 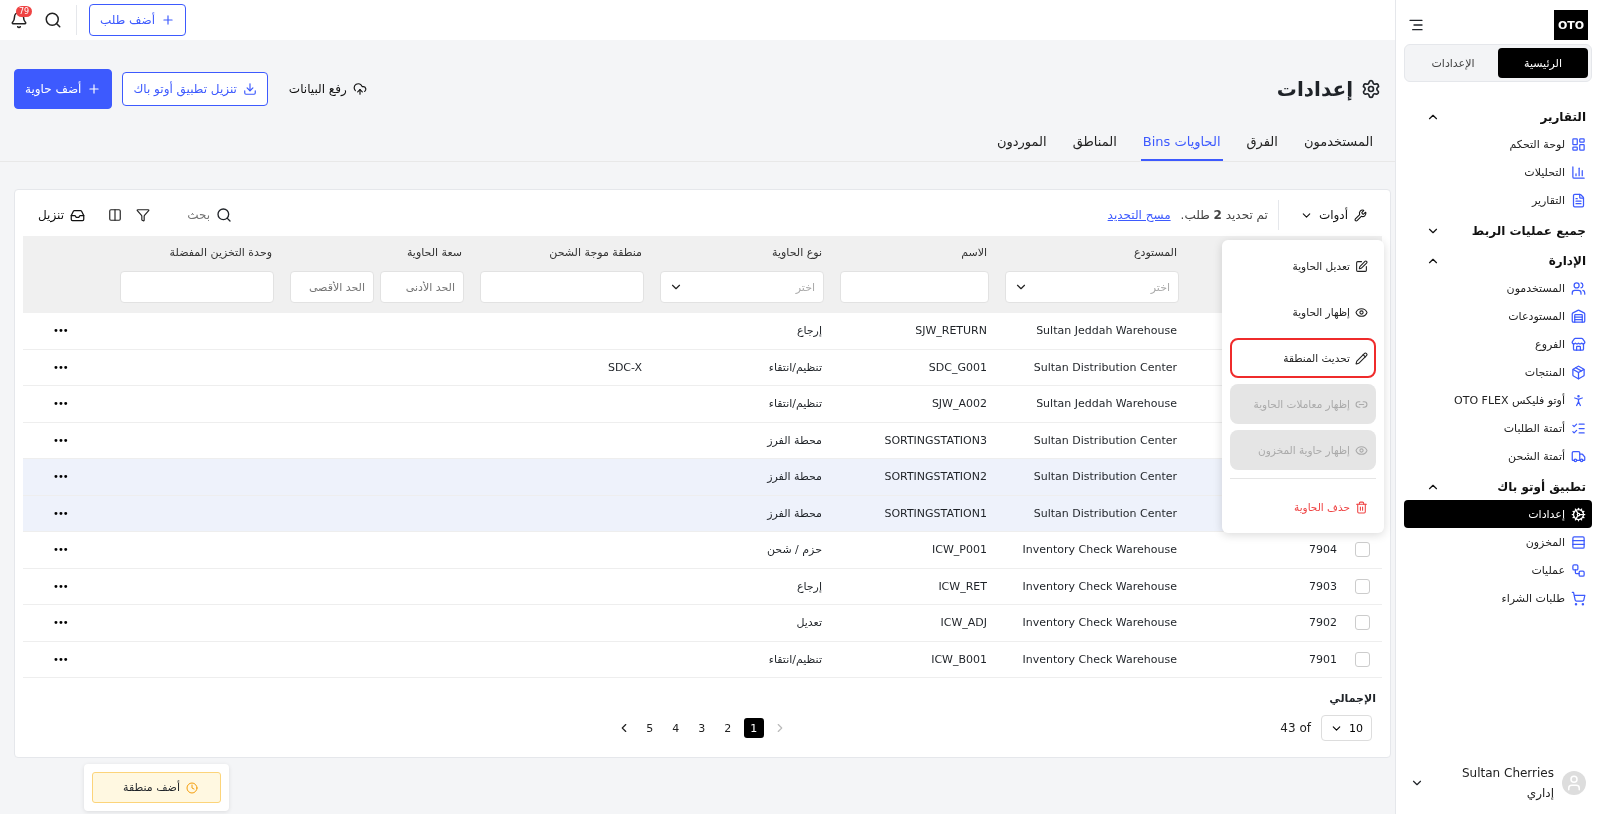 What do you see at coordinates (1323, 586) in the screenshot?
I see `table-cell-text: 7903` at bounding box center [1323, 586].